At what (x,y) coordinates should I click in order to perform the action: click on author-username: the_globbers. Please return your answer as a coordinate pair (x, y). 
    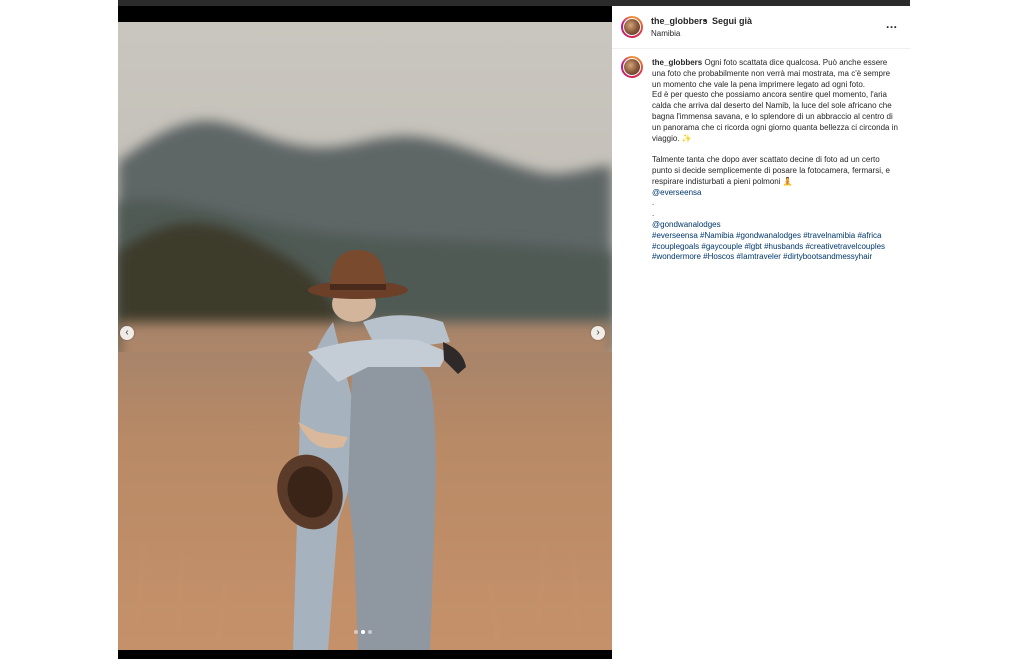
    Looking at the image, I should click on (679, 21).